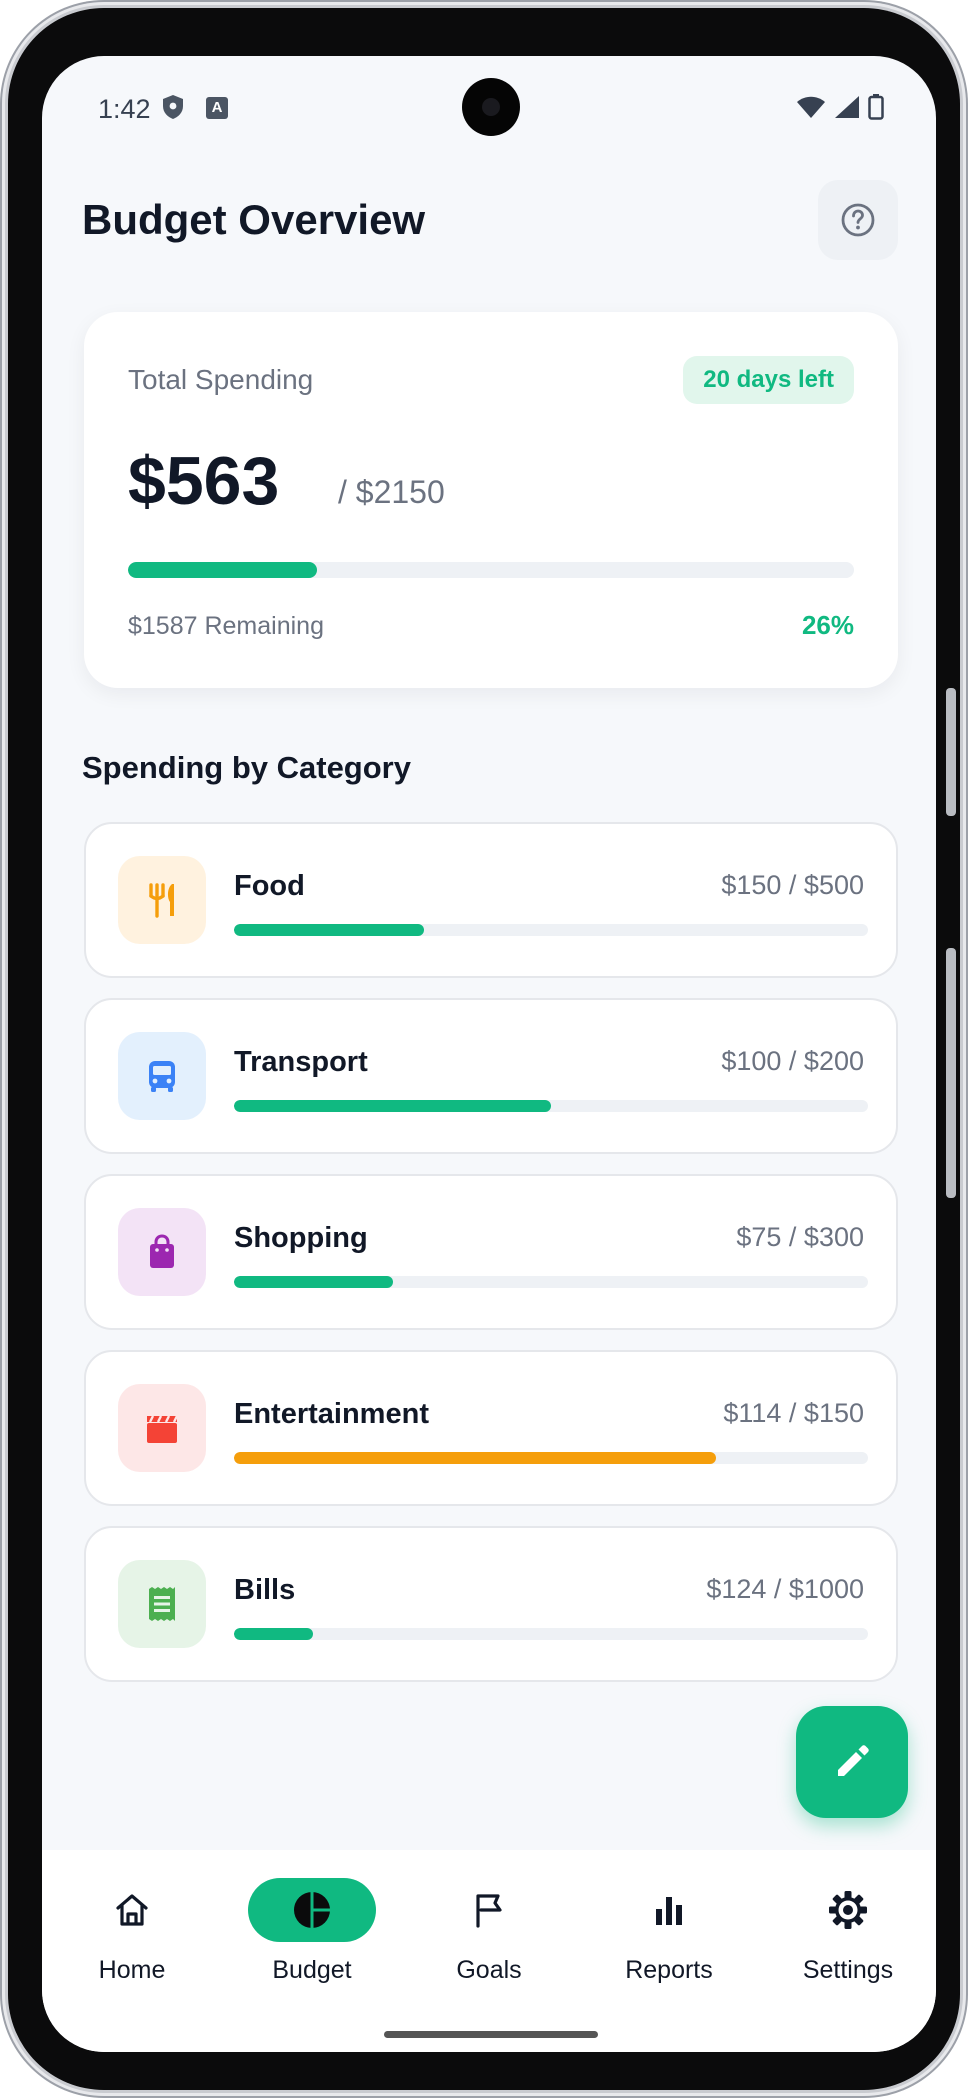 The height and width of the screenshot is (2100, 978). Describe the element at coordinates (491, 1604) in the screenshot. I see `category-card-bills: Bills $124 / $1000` at that location.